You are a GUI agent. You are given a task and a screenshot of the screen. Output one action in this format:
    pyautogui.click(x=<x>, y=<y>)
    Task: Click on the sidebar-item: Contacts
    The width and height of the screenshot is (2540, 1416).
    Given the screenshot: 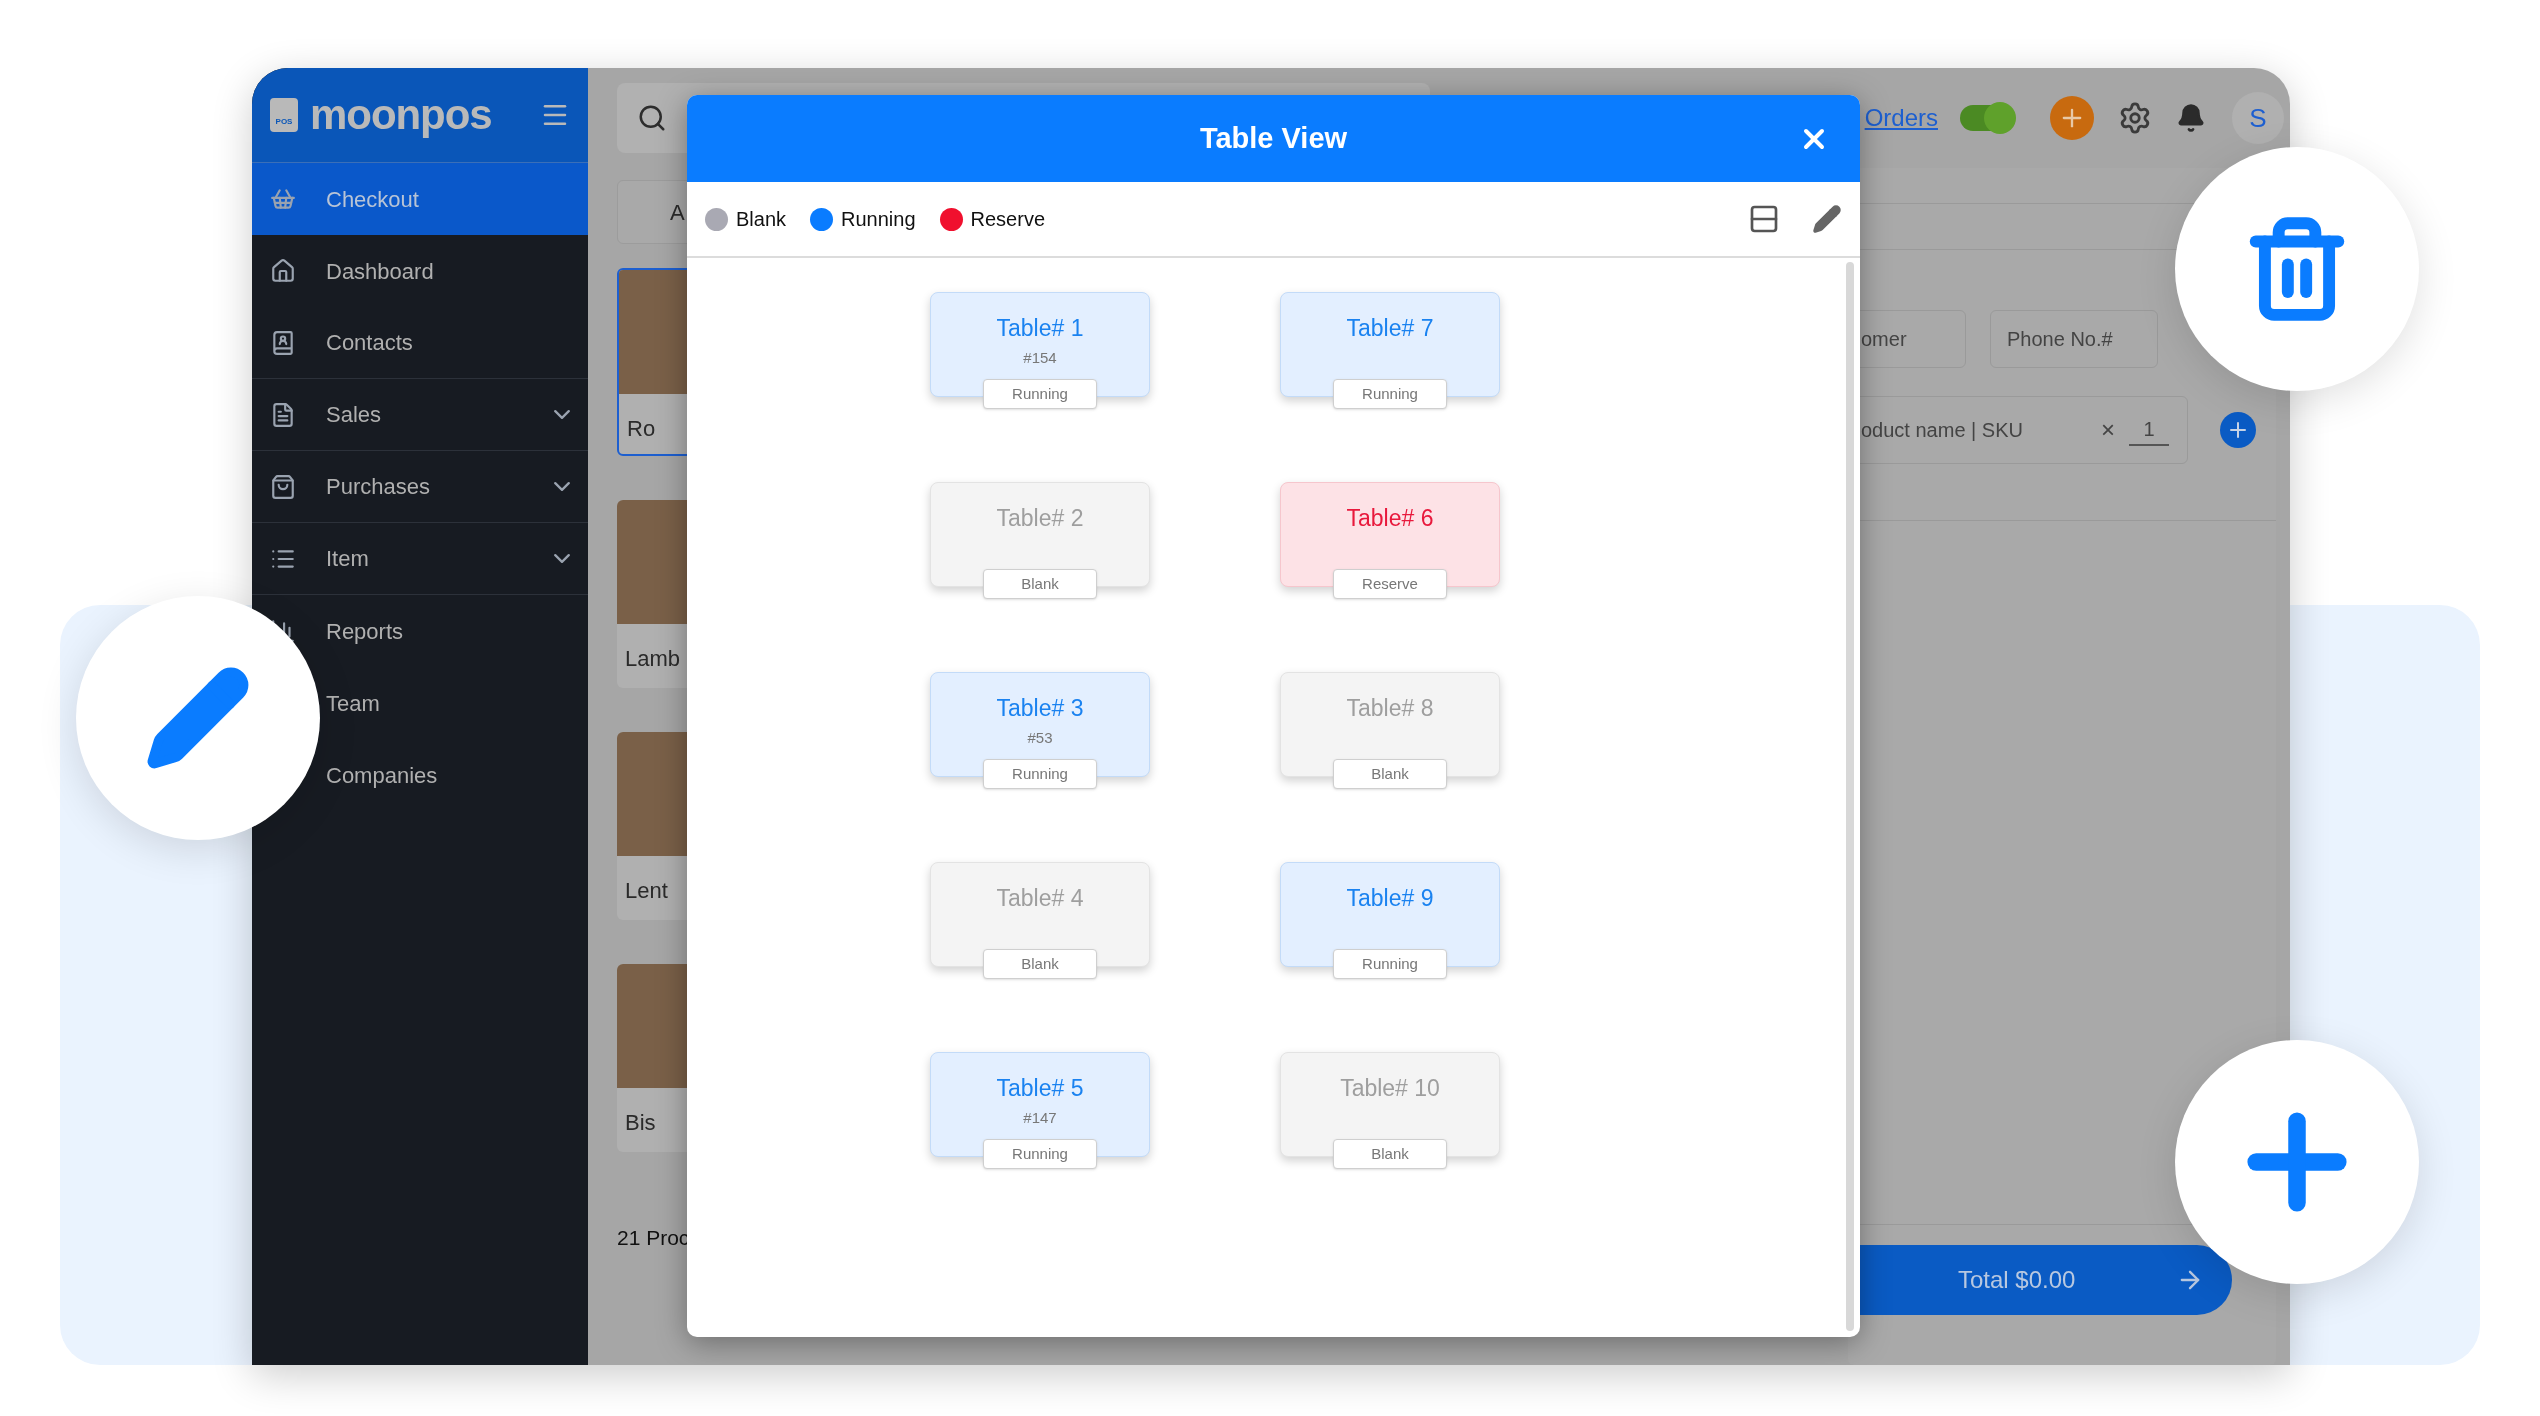 What is the action you would take?
    pyautogui.click(x=420, y=343)
    